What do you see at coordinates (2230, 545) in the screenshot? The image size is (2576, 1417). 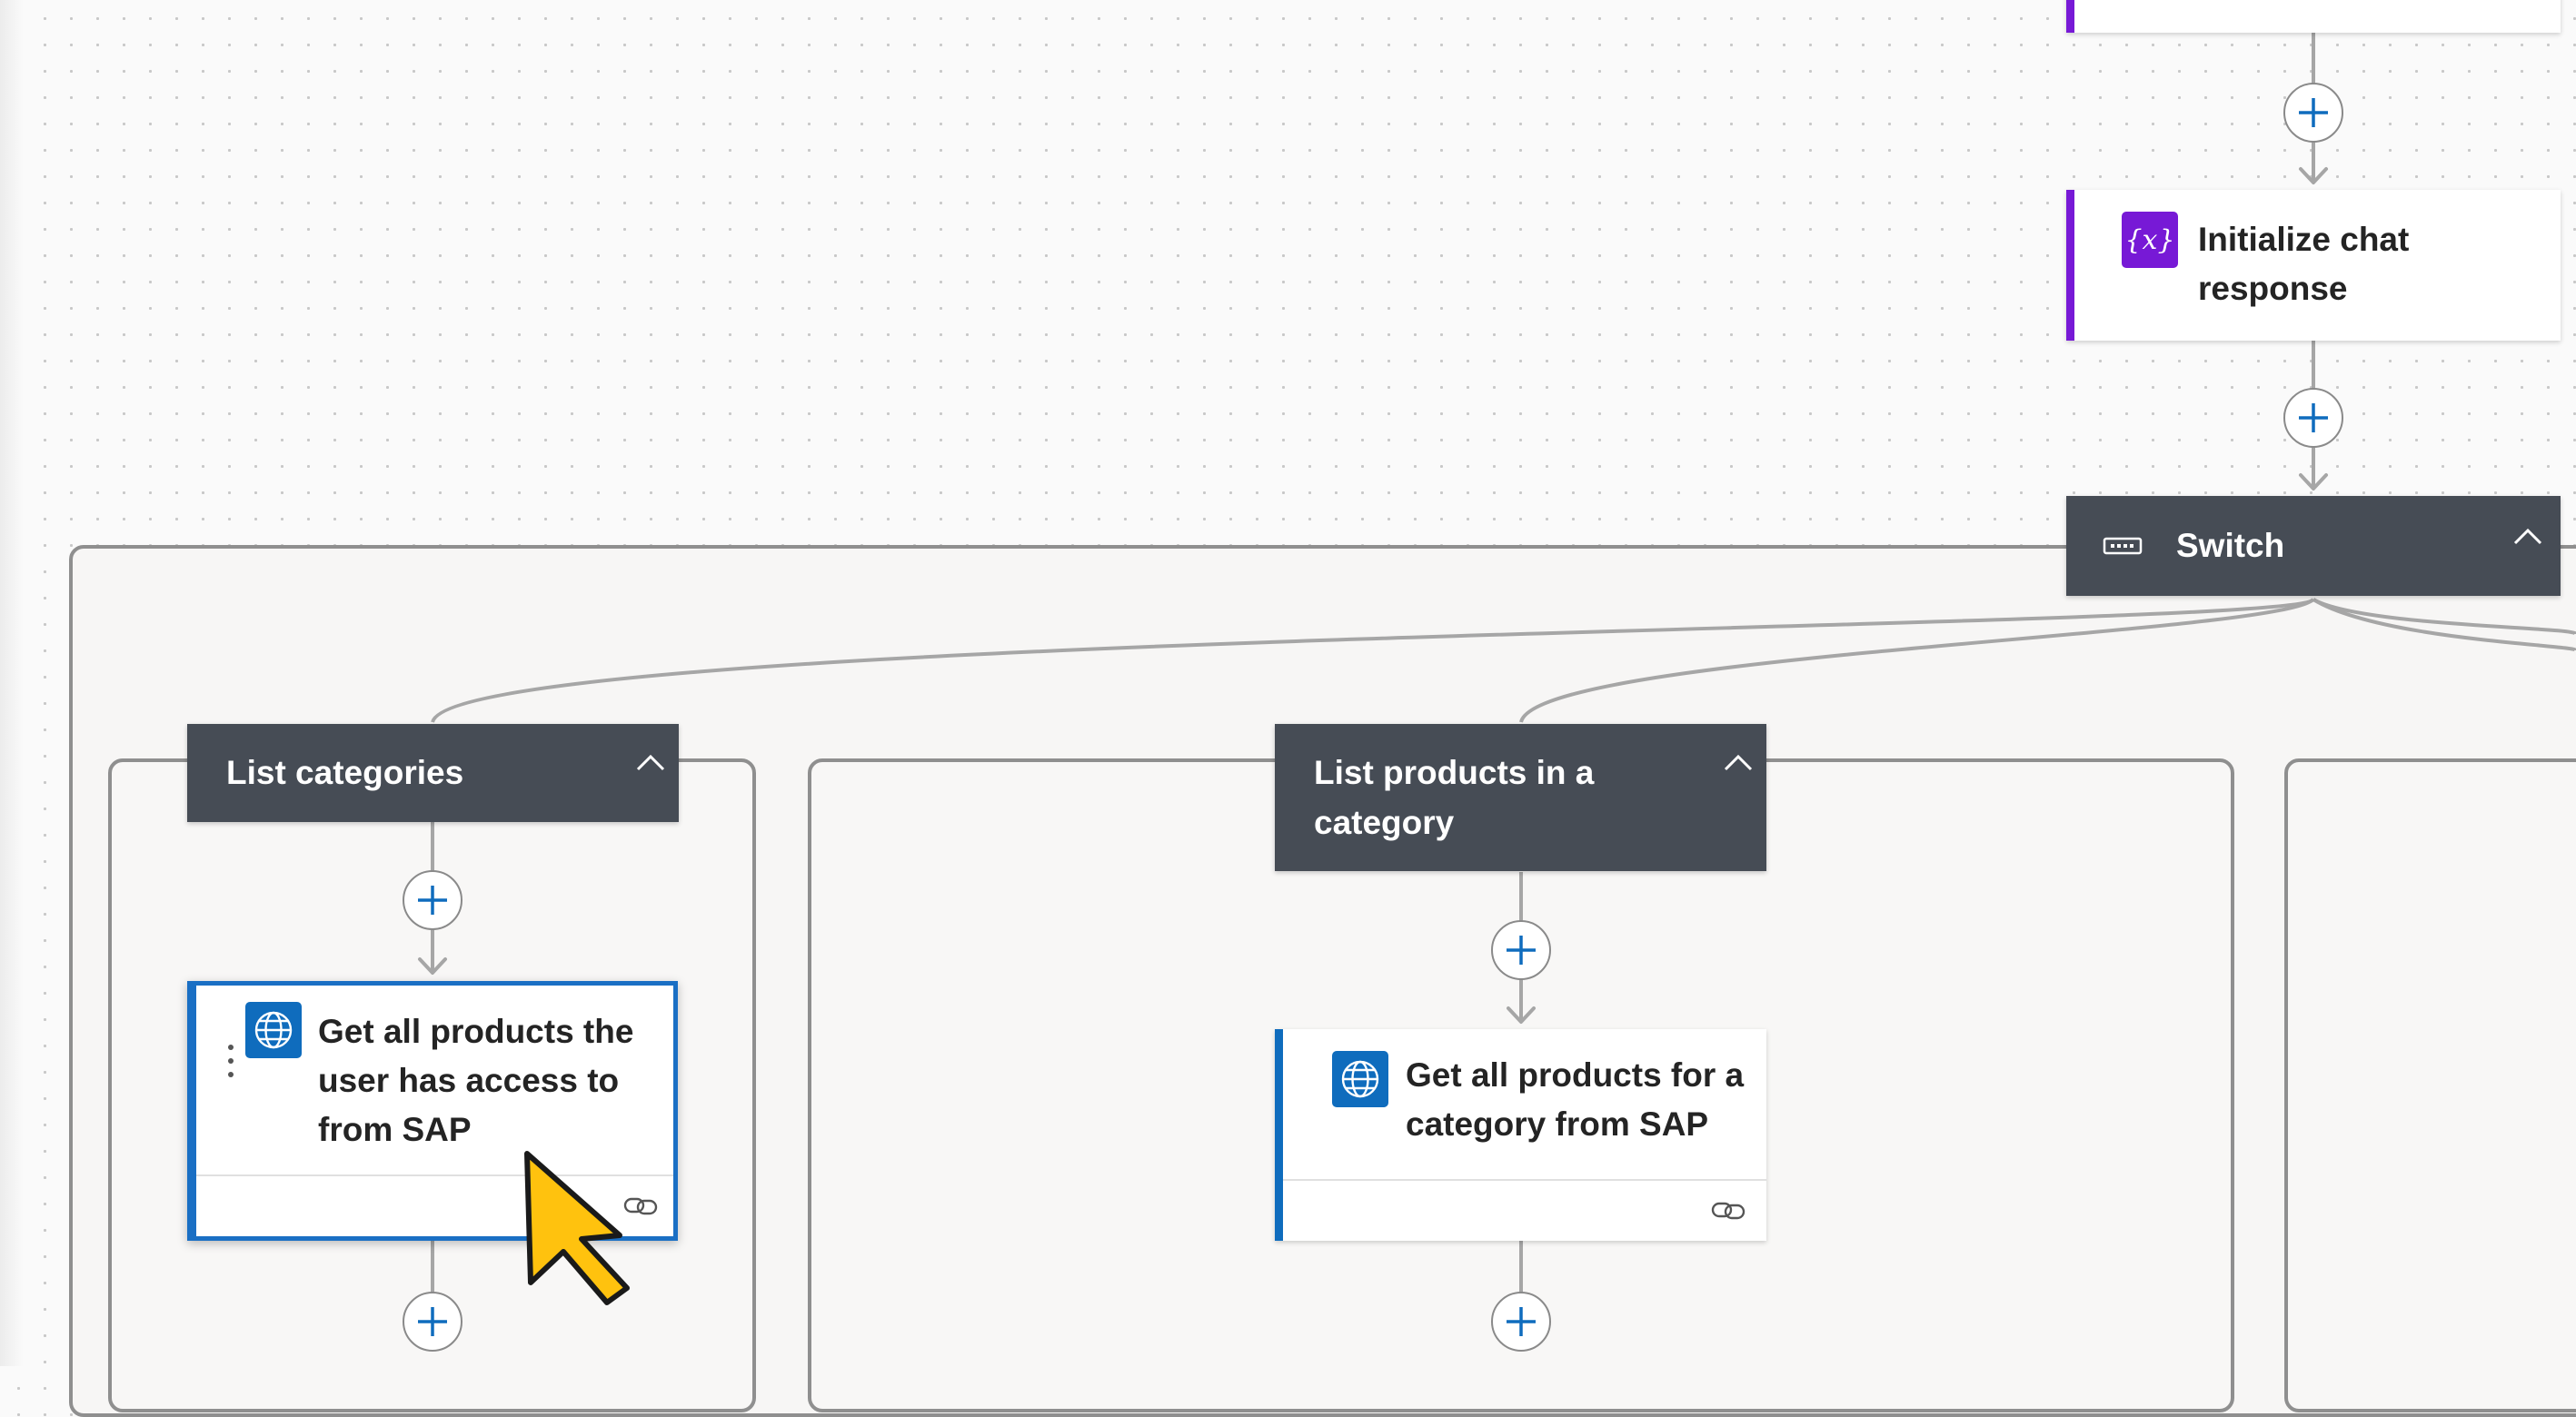 I see `switch-title: Switch` at bounding box center [2230, 545].